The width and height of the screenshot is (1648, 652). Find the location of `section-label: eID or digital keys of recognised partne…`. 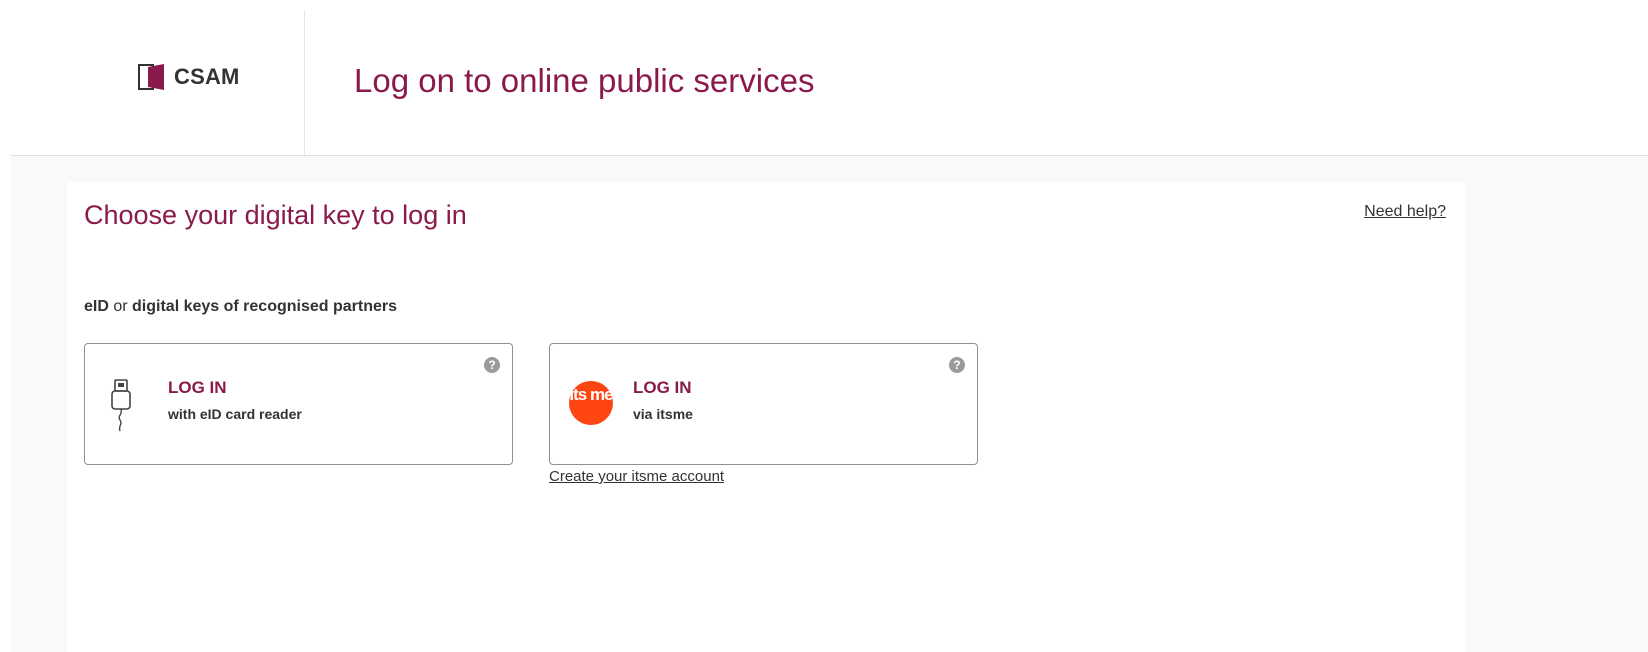

section-label: eID or digital keys of recognised partne… is located at coordinates (240, 307).